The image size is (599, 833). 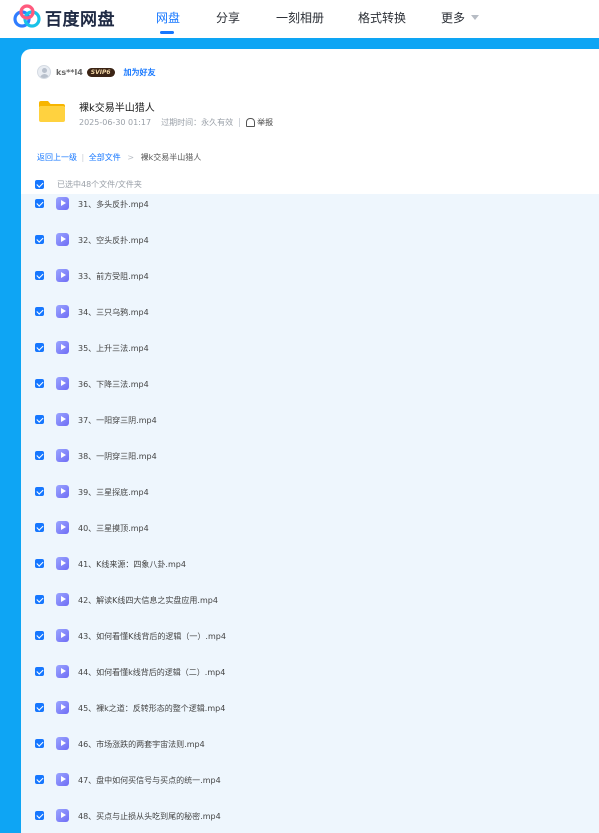 What do you see at coordinates (310, 716) in the screenshot?
I see `list-item: 45、裸k之道：反转形态的整个逻辑.mp4` at bounding box center [310, 716].